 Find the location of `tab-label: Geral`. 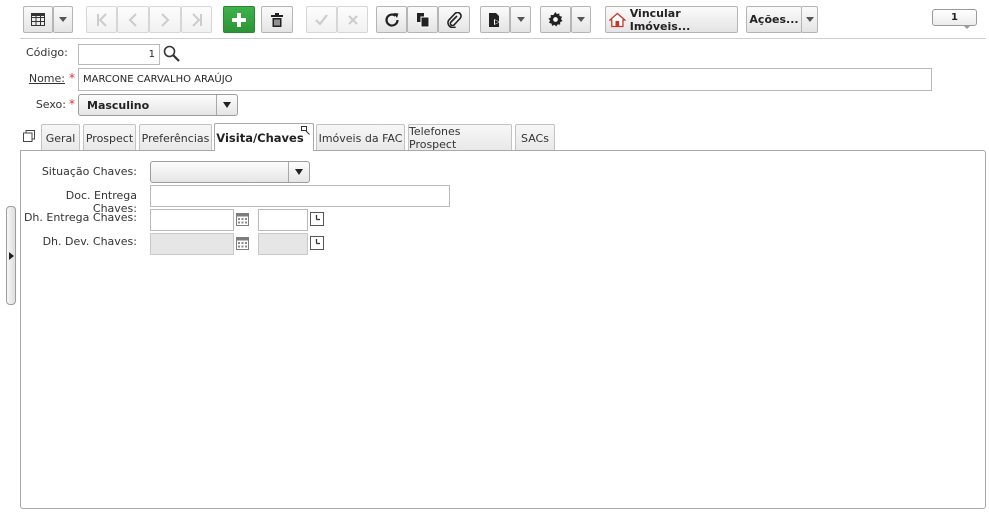

tab-label: Geral is located at coordinates (60, 138).